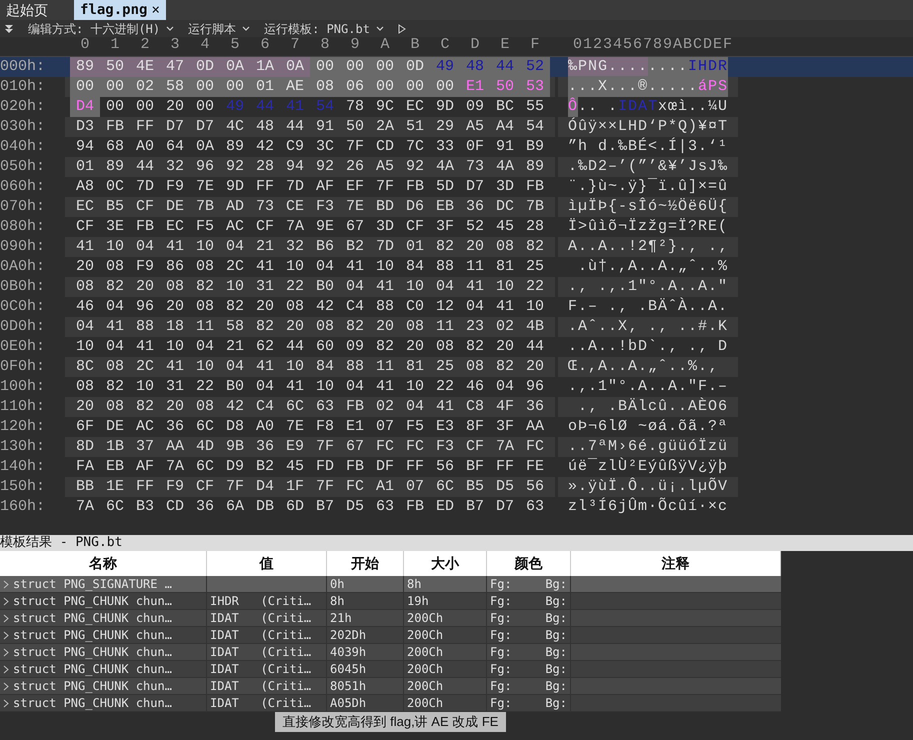 This screenshot has width=913, height=740. What do you see at coordinates (234, 126) in the screenshot?
I see `hex-byte: 4C` at bounding box center [234, 126].